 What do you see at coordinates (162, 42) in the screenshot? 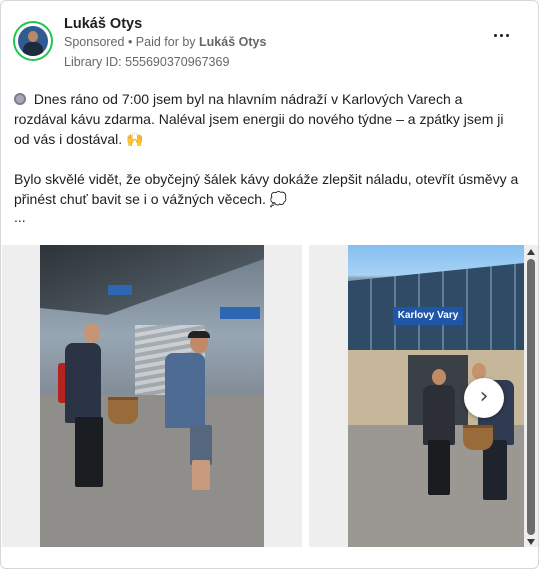
I see `paid-prefix: • Paid for by` at bounding box center [162, 42].